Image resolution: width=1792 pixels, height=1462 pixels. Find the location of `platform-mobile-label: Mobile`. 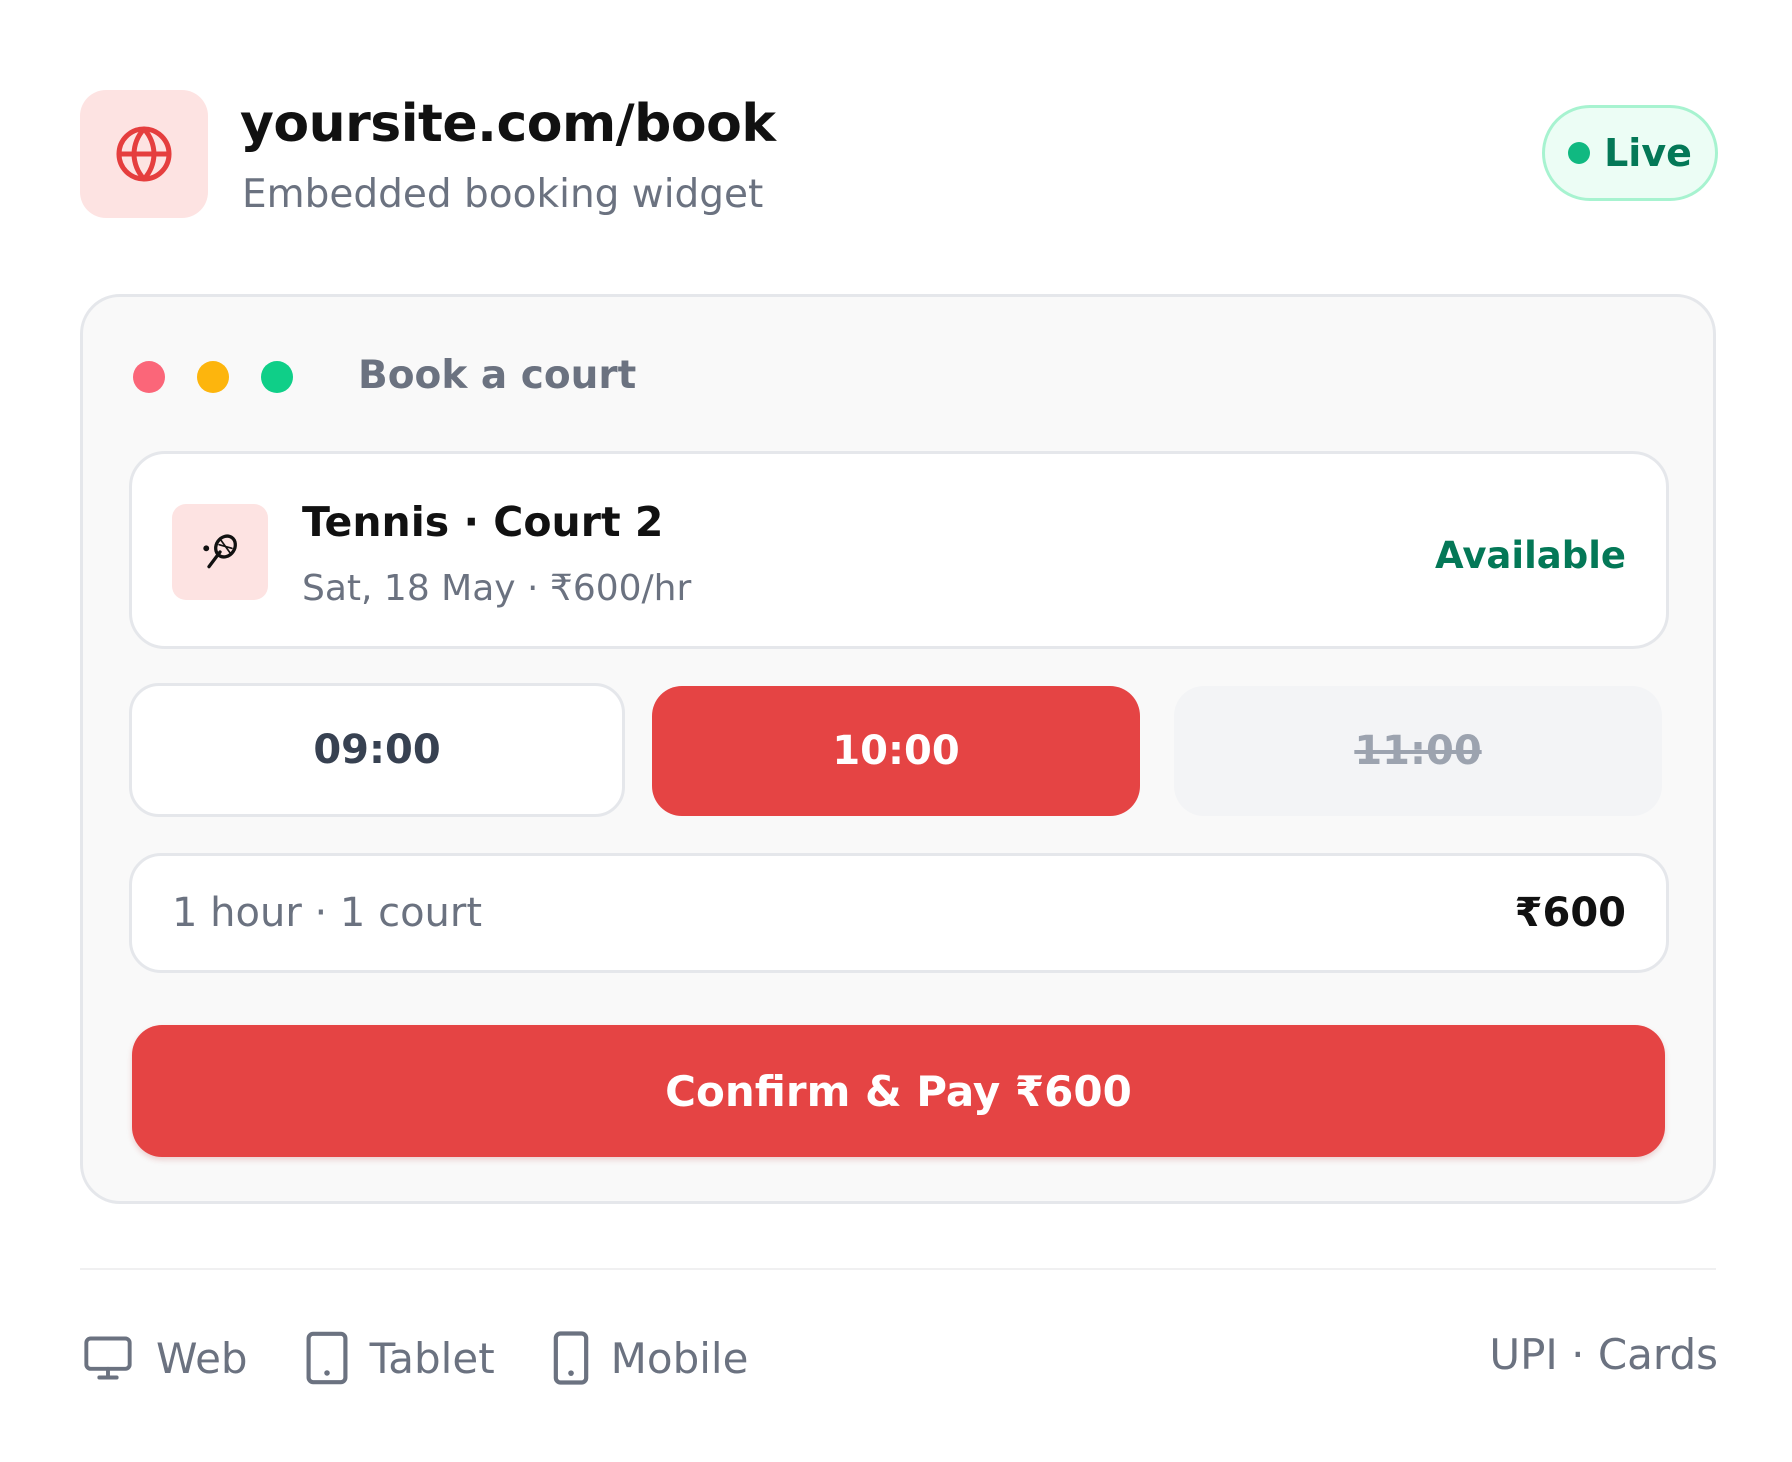

platform-mobile-label: Mobile is located at coordinates (679, 1358).